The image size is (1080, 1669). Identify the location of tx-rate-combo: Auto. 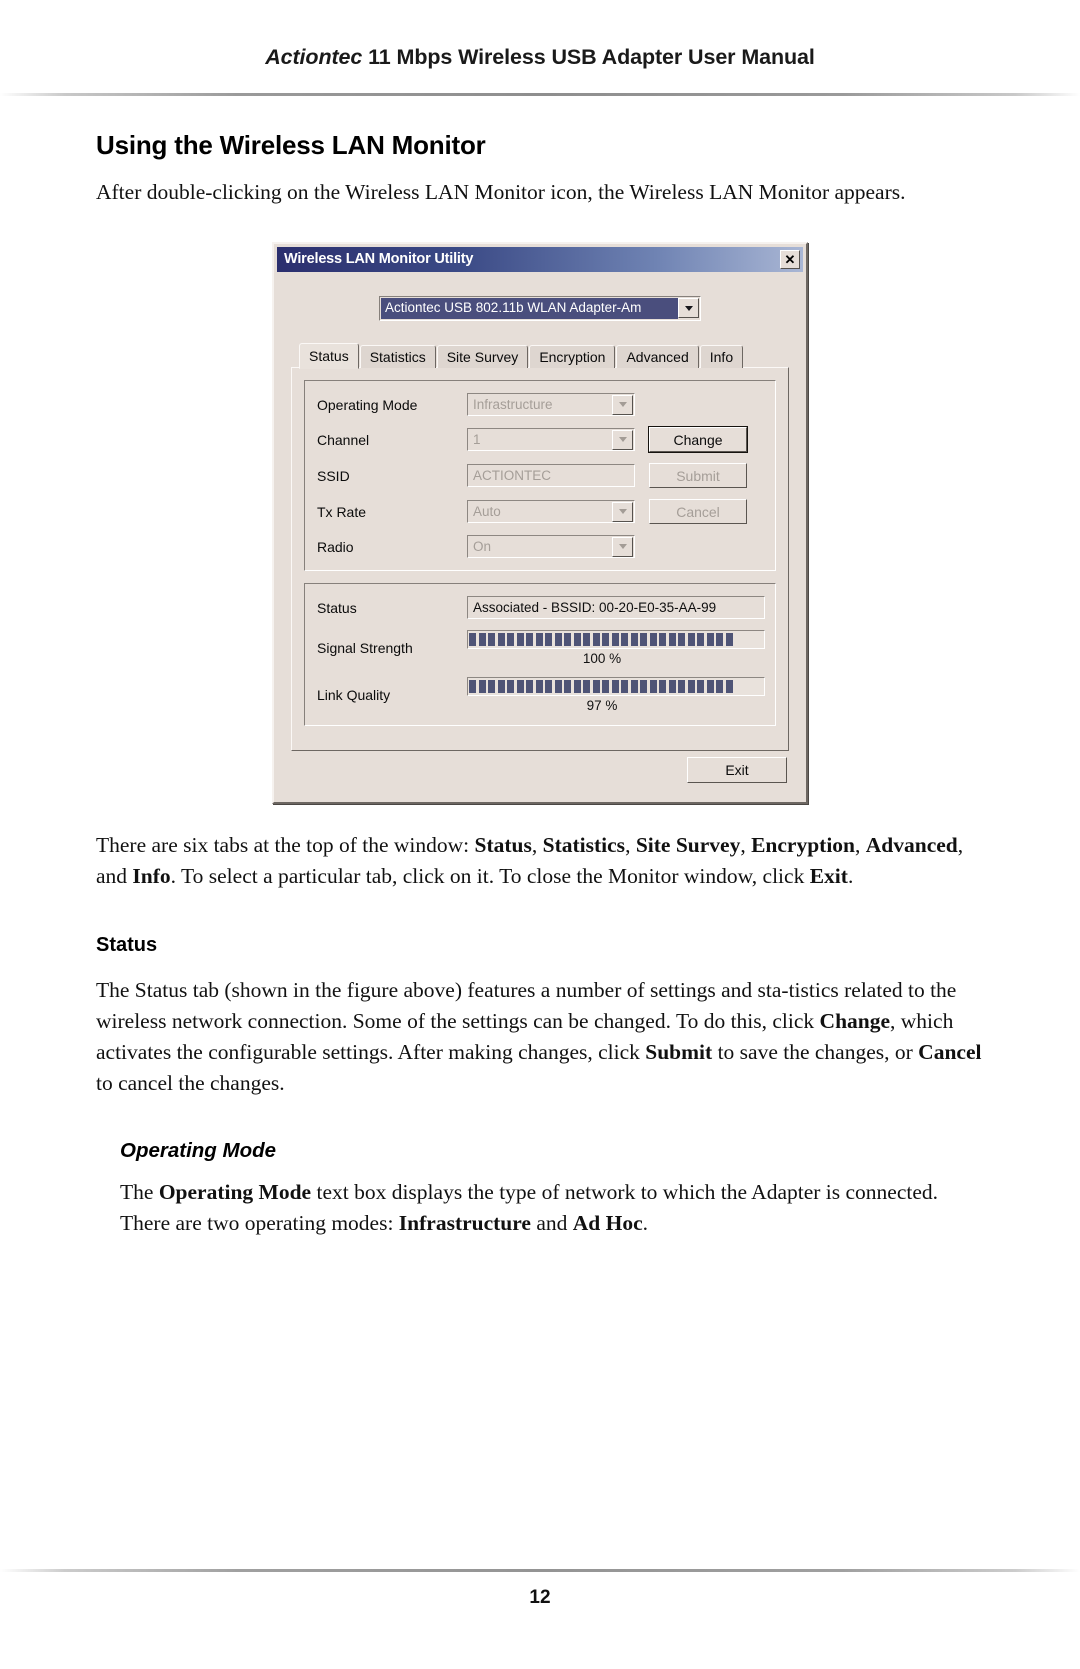
(551, 511).